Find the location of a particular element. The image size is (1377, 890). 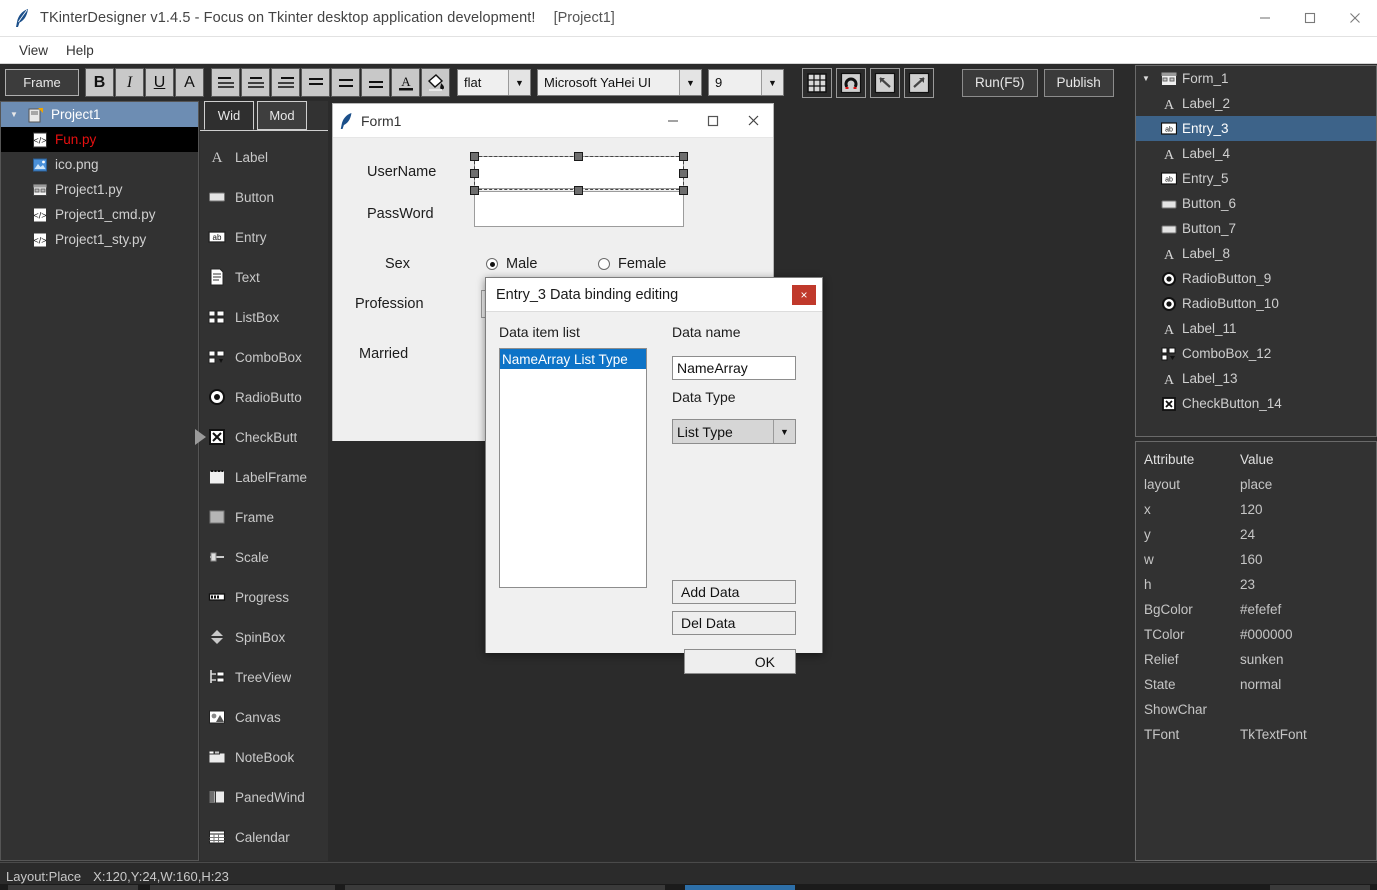

minimize-button is located at coordinates (1264, 18).